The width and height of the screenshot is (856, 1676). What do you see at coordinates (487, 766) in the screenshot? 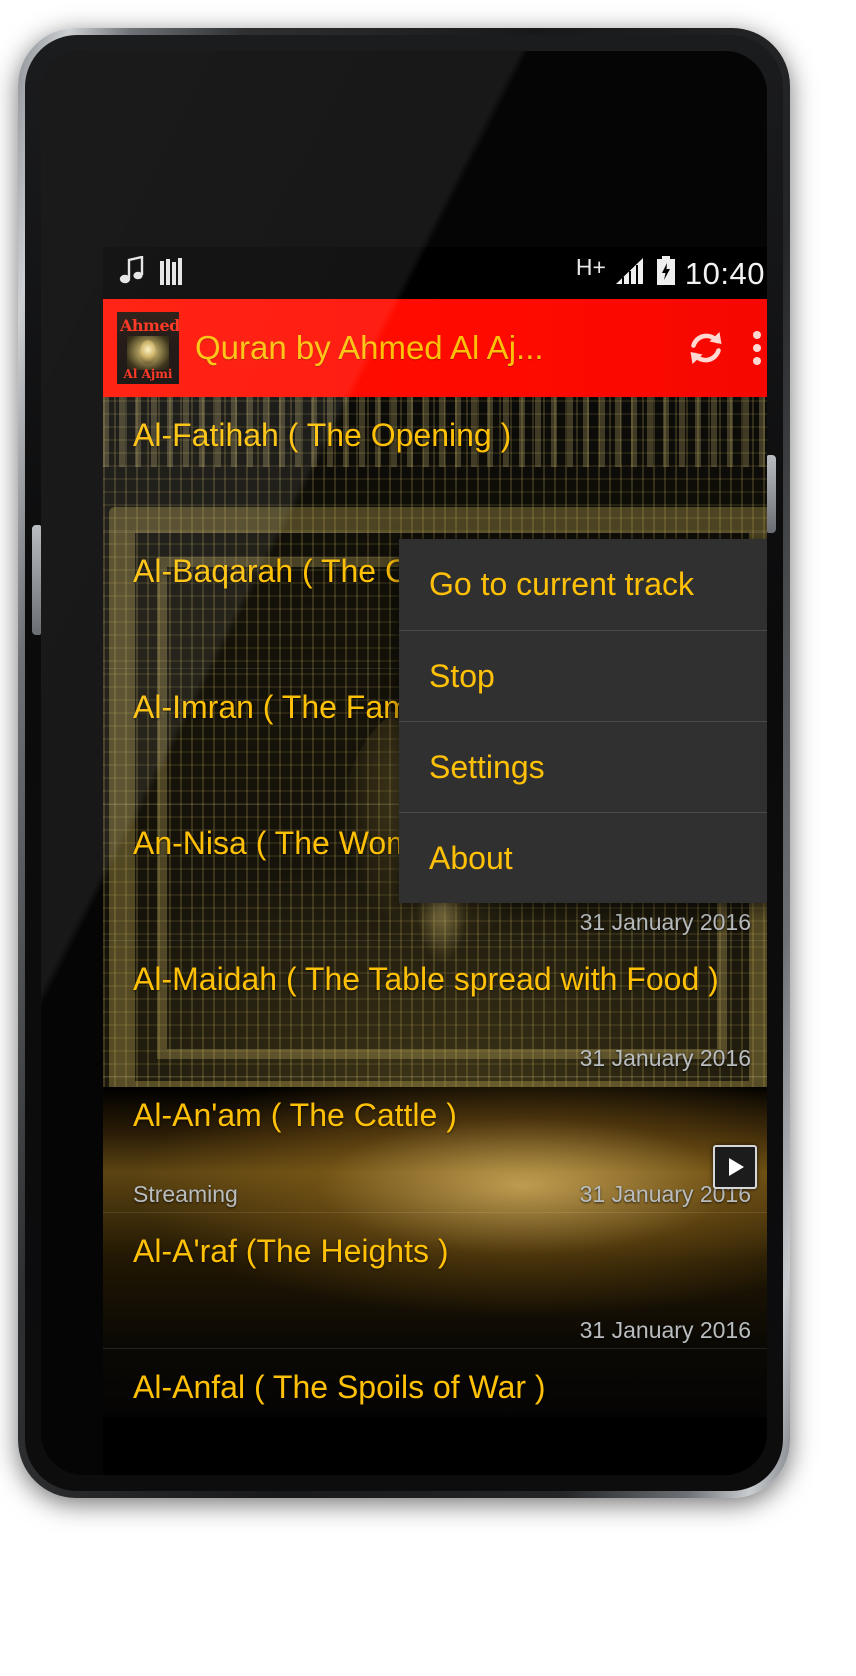
I see `menu-item-label: Settings` at bounding box center [487, 766].